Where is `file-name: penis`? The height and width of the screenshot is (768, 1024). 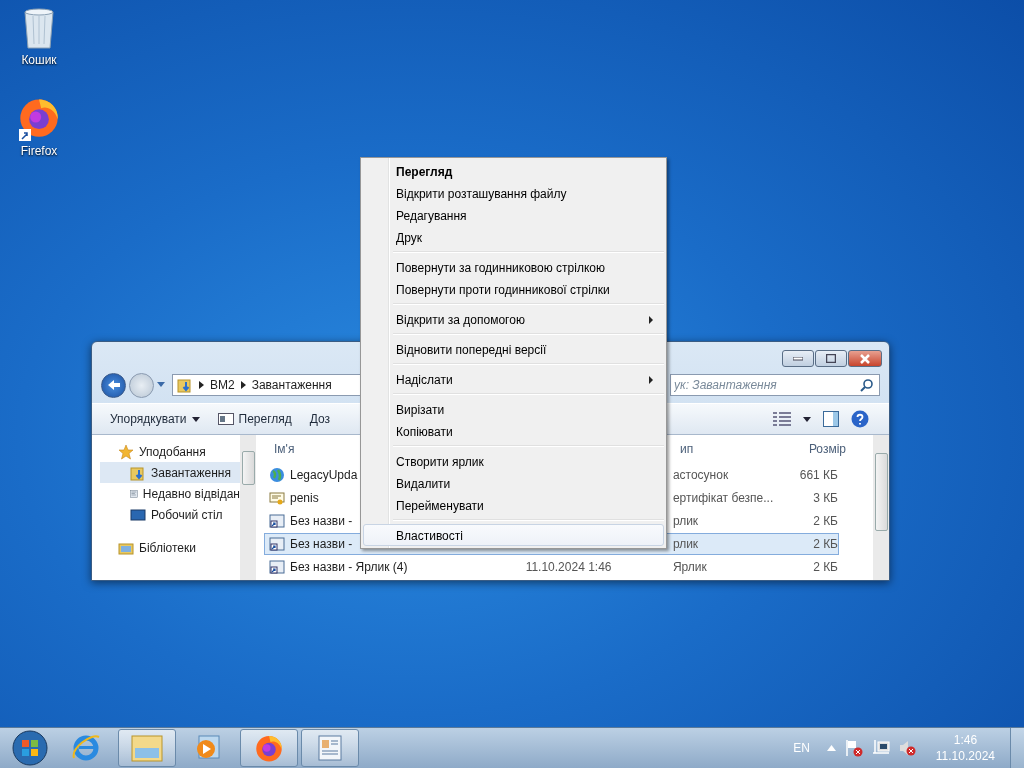 file-name: penis is located at coordinates (304, 498).